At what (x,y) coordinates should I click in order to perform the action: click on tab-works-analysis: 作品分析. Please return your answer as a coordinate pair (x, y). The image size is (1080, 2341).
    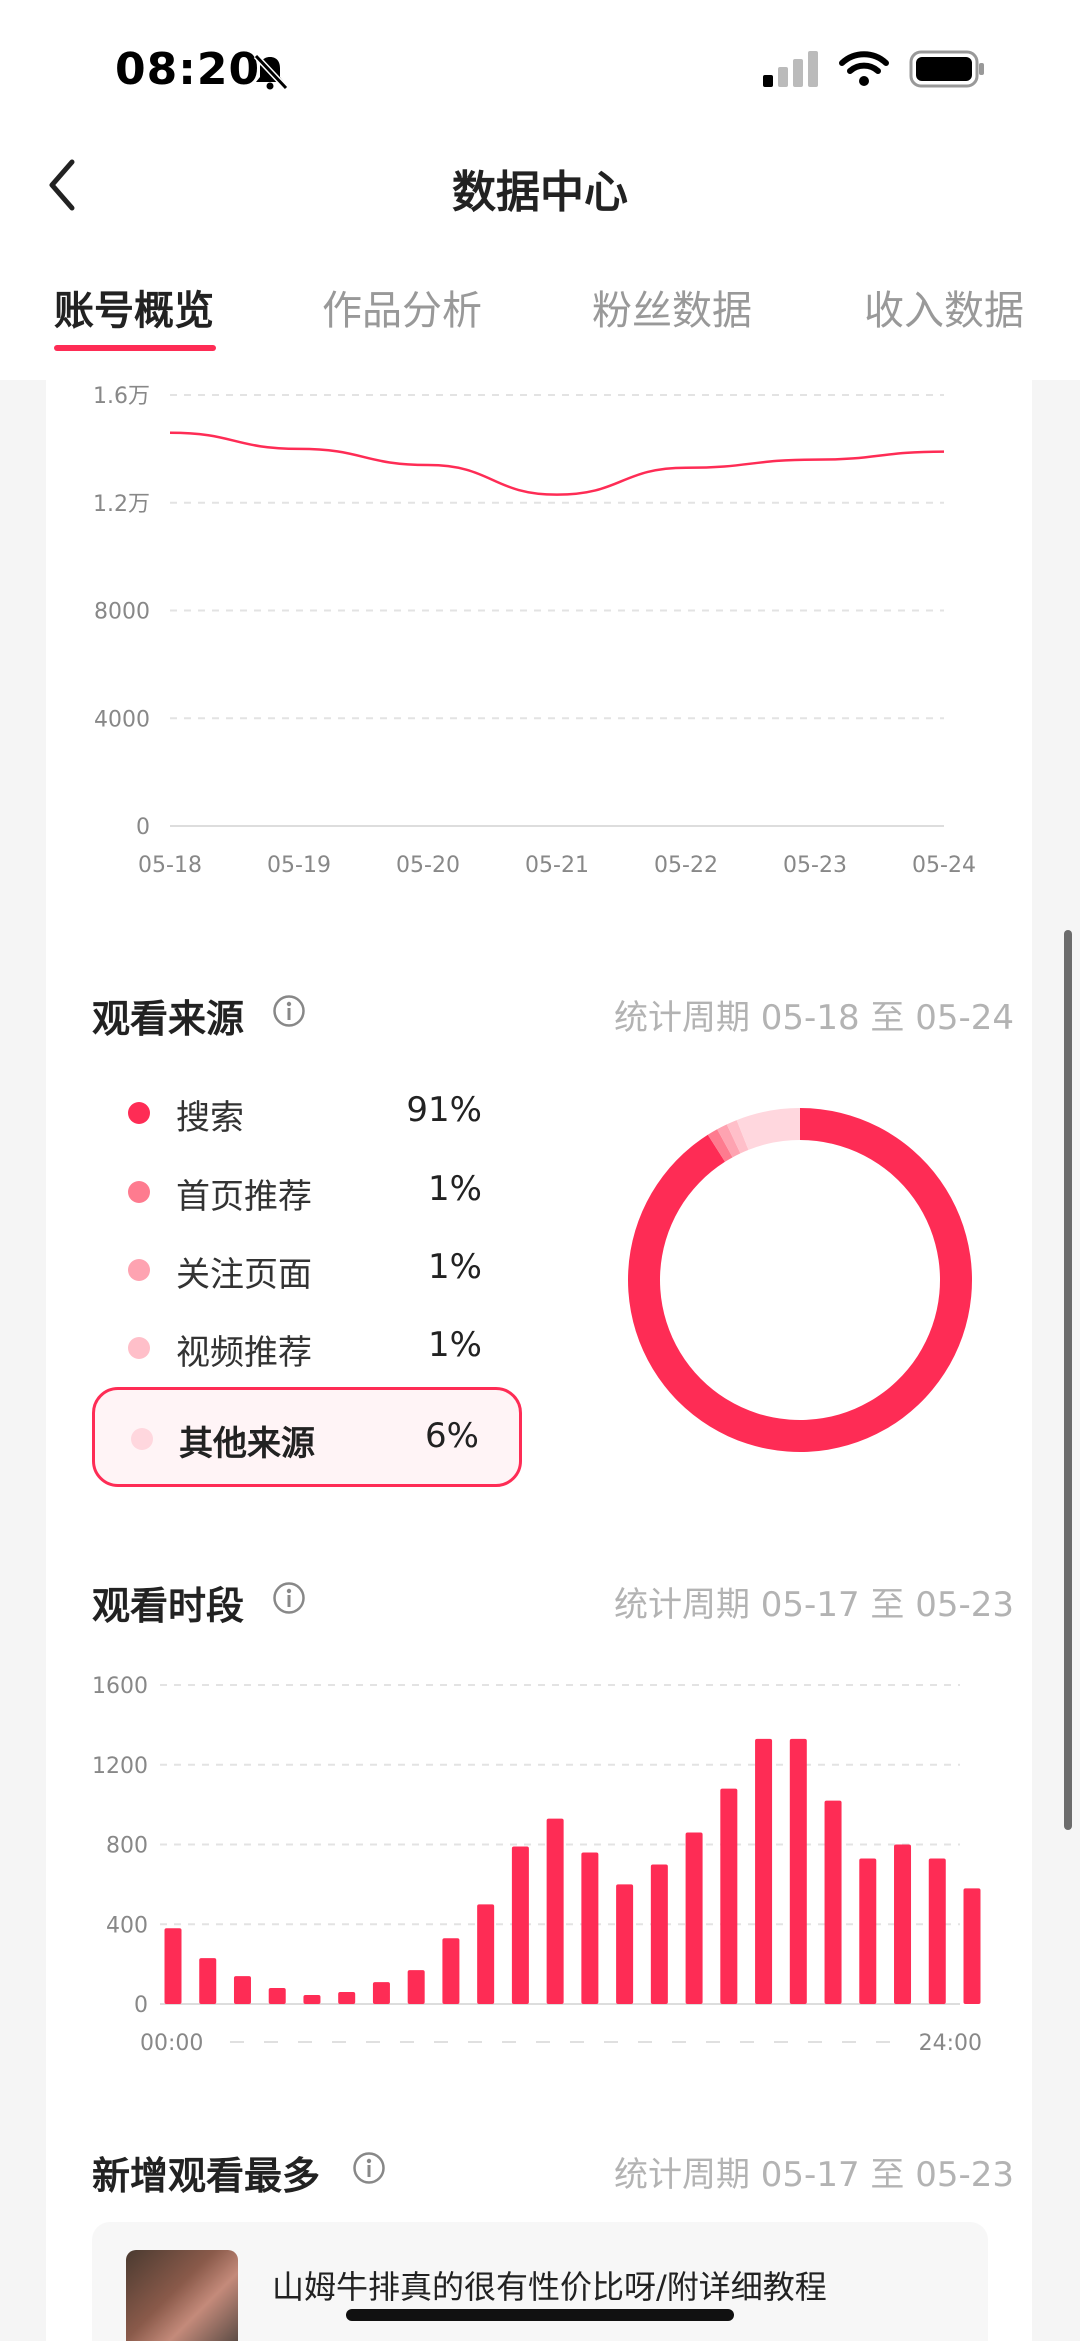
    Looking at the image, I should click on (402, 307).